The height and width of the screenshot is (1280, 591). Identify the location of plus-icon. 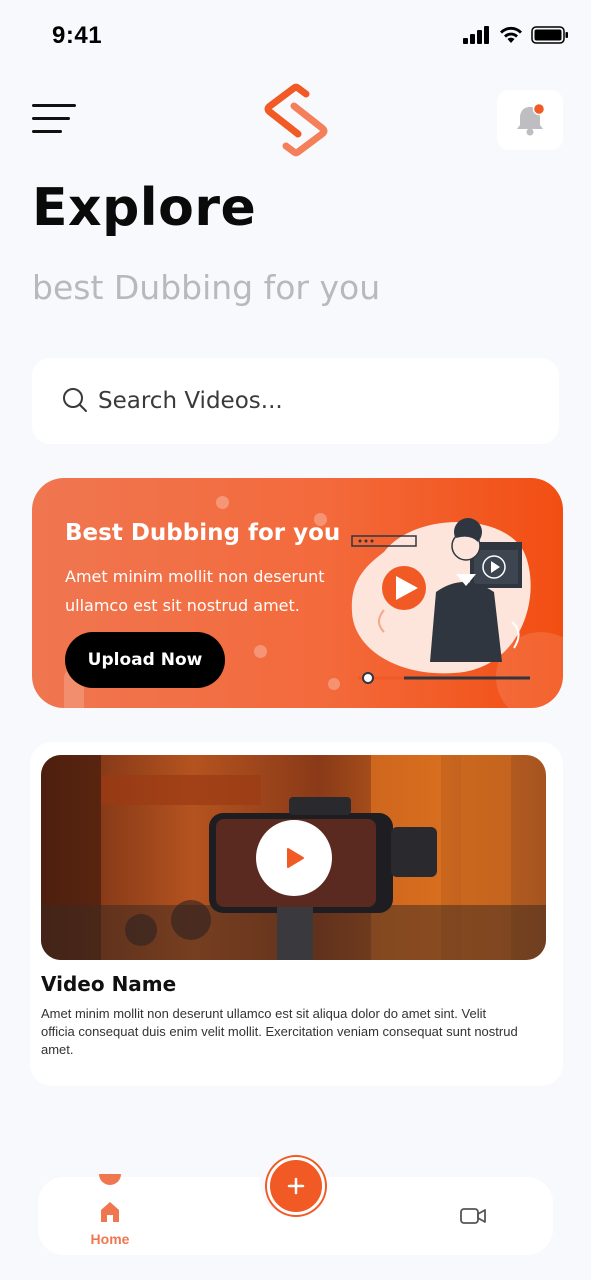
(296, 1186).